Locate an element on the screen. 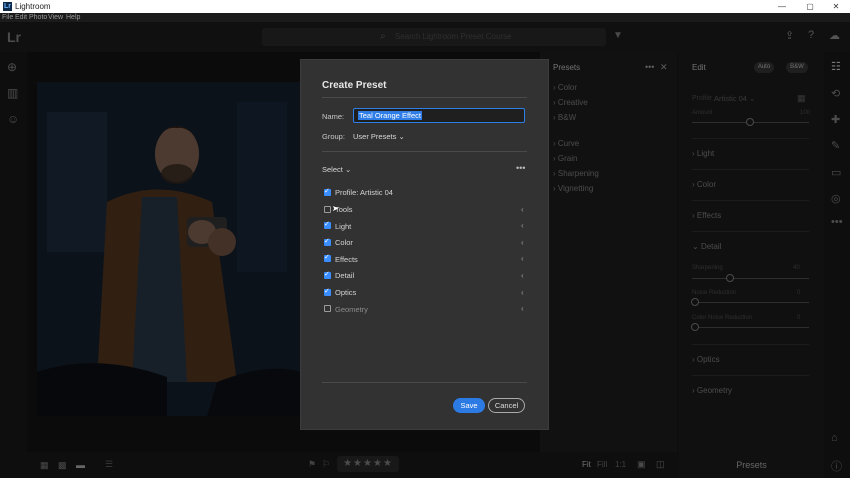  title-bar: Lr Lightroom — ▢ ✕ is located at coordinates (425, 6).